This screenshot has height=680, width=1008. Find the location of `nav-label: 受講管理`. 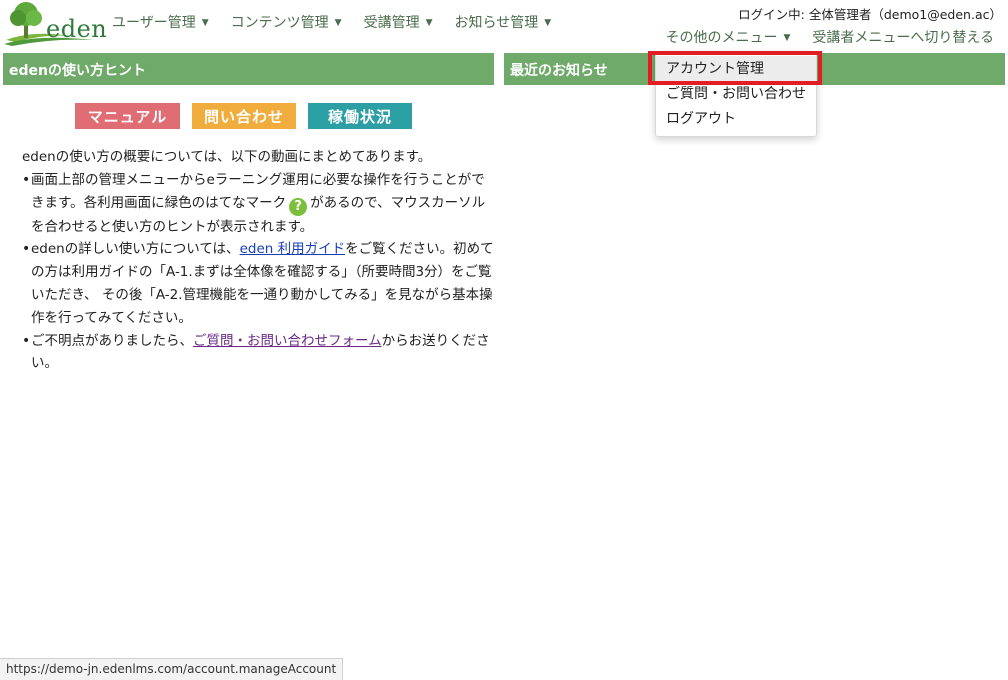

nav-label: 受講管理 is located at coordinates (391, 23).